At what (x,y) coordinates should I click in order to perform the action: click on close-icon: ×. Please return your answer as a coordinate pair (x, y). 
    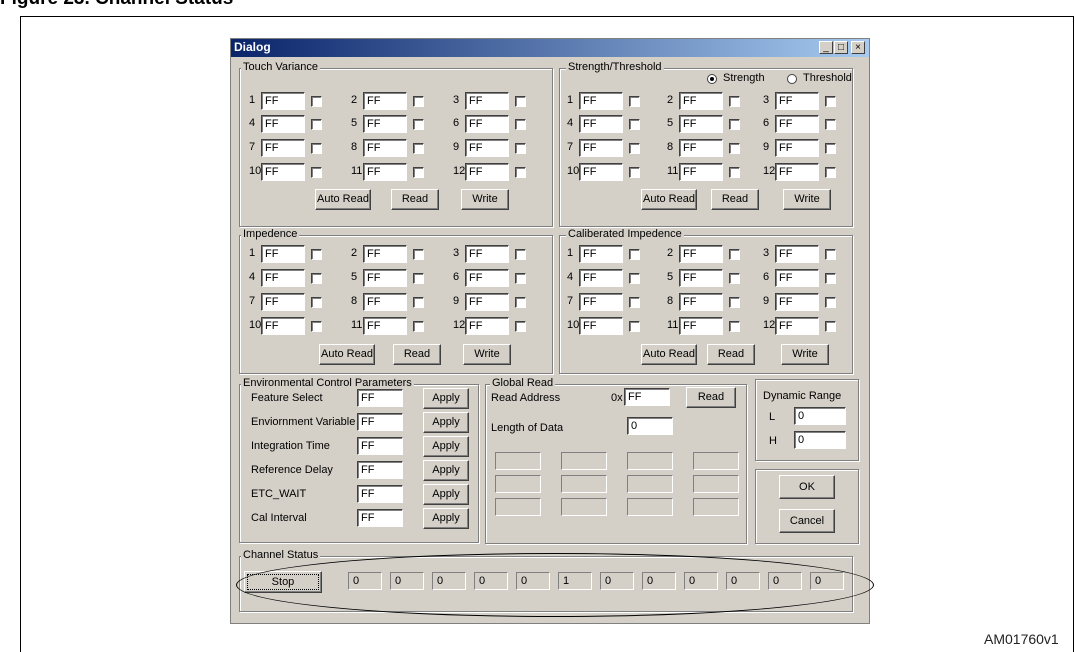
    Looking at the image, I should click on (858, 47).